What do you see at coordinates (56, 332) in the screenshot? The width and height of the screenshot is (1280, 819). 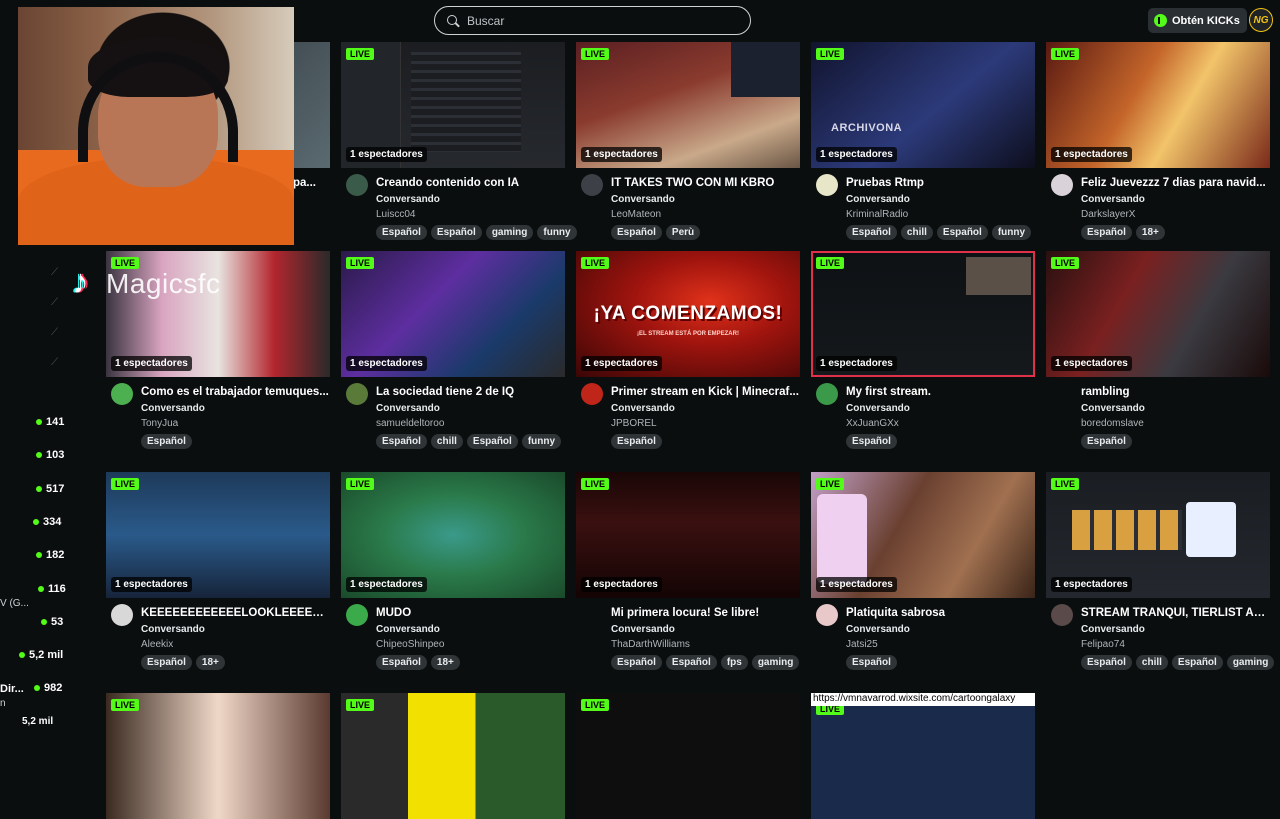 I see `sidebar-collapsed-icon: ⟋` at bounding box center [56, 332].